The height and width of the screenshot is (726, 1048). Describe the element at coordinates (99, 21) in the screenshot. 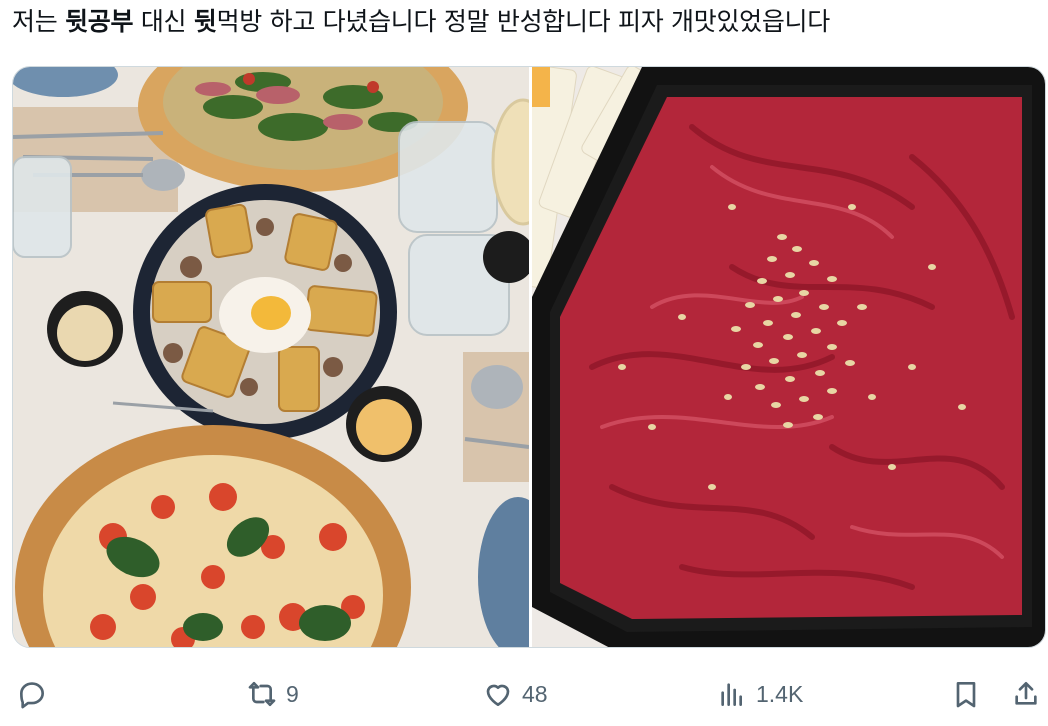

I see `tweet-text-bold: 뒷공부` at that location.